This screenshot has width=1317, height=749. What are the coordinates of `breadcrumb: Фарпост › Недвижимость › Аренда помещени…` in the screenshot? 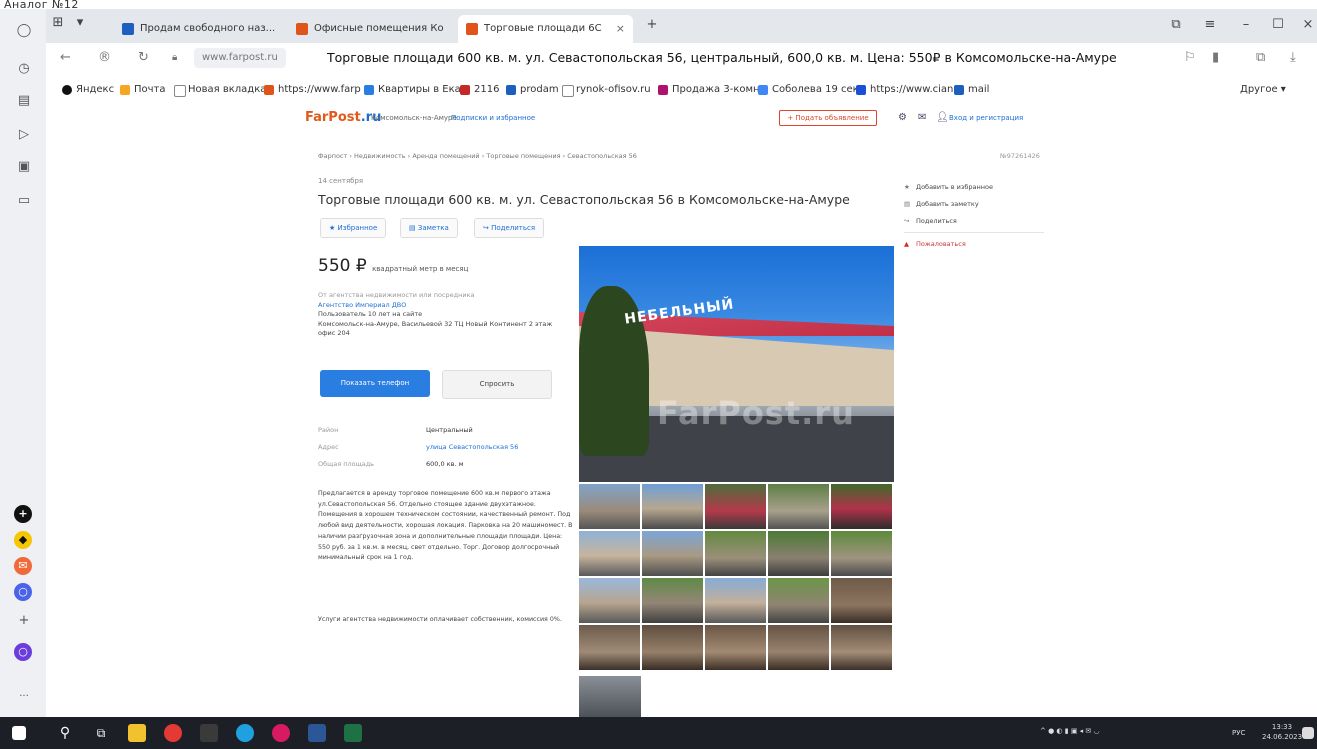 It's located at (477, 156).